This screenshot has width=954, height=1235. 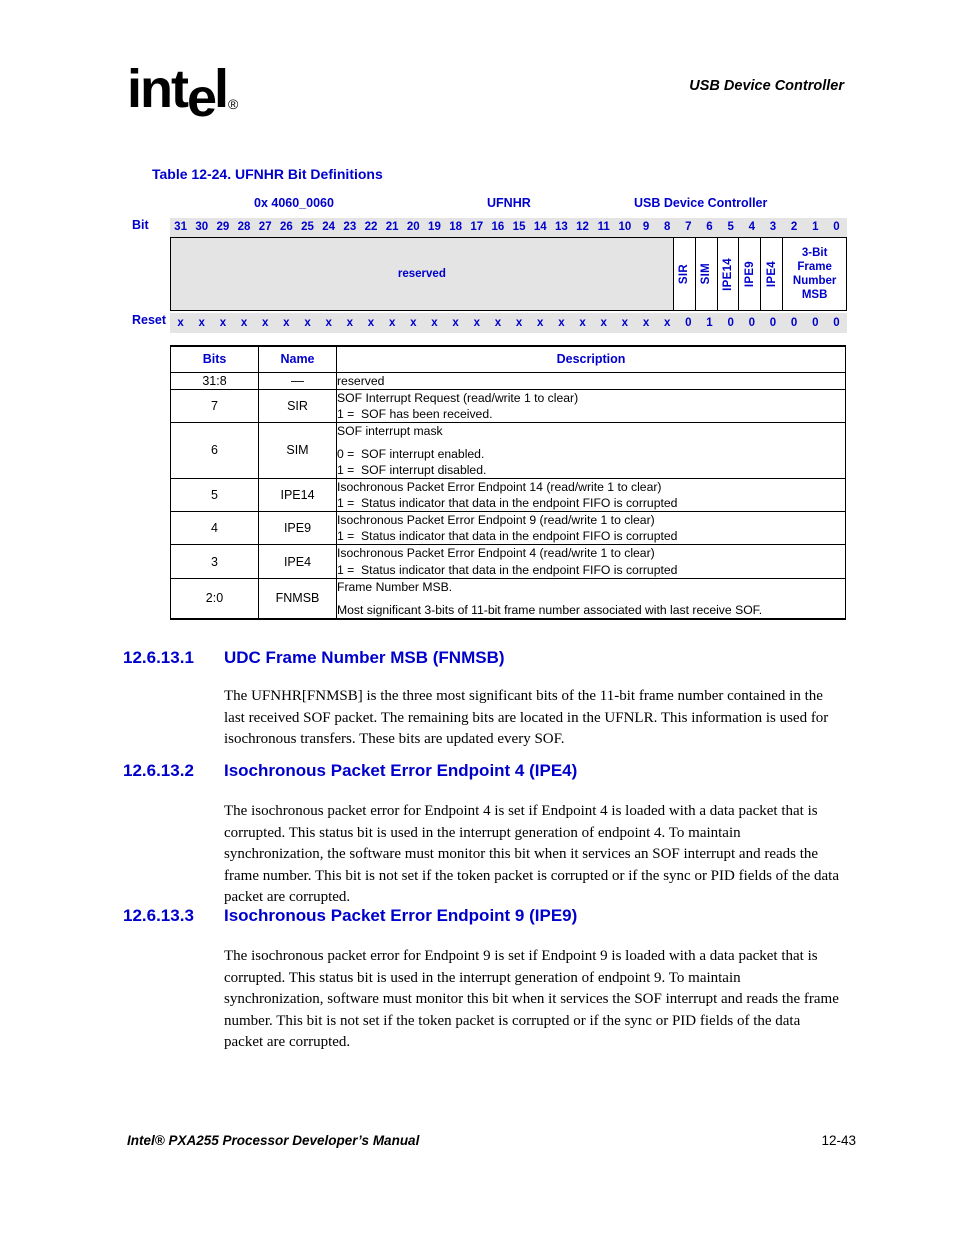 I want to click on bit-field-label: IPE14, so click(x=728, y=274).